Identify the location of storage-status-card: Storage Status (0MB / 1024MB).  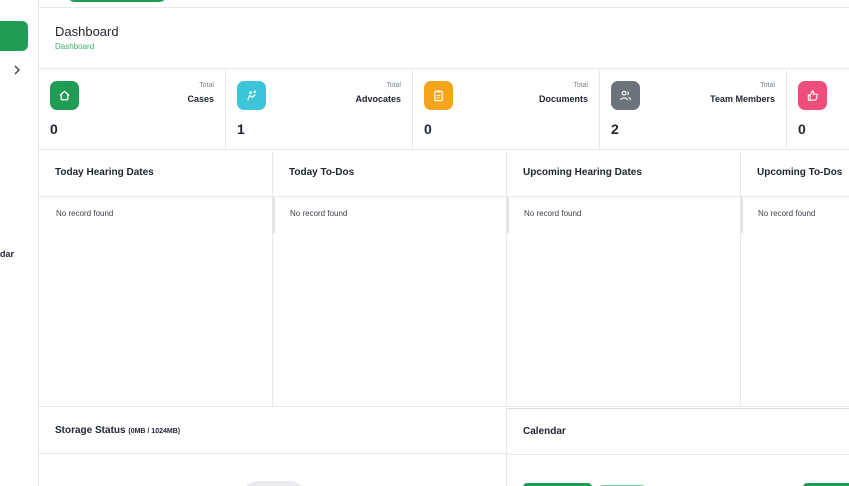
(273, 447).